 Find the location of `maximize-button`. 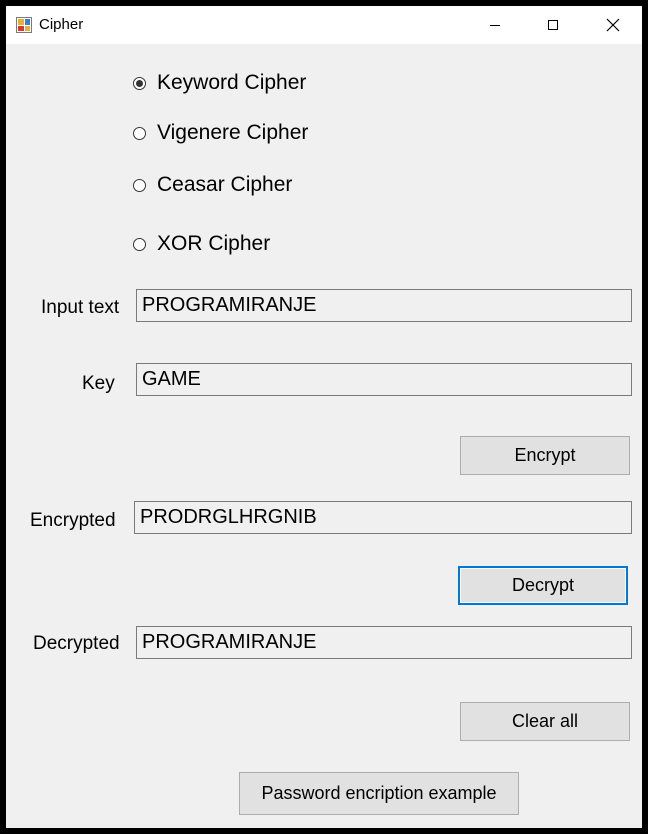

maximize-button is located at coordinates (553, 25).